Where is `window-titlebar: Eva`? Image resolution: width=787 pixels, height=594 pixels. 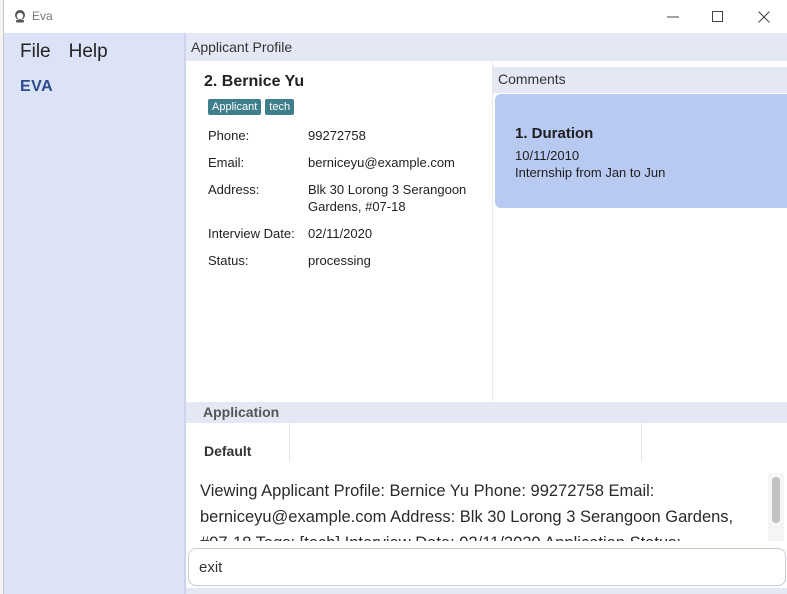
window-titlebar: Eva is located at coordinates (395, 16).